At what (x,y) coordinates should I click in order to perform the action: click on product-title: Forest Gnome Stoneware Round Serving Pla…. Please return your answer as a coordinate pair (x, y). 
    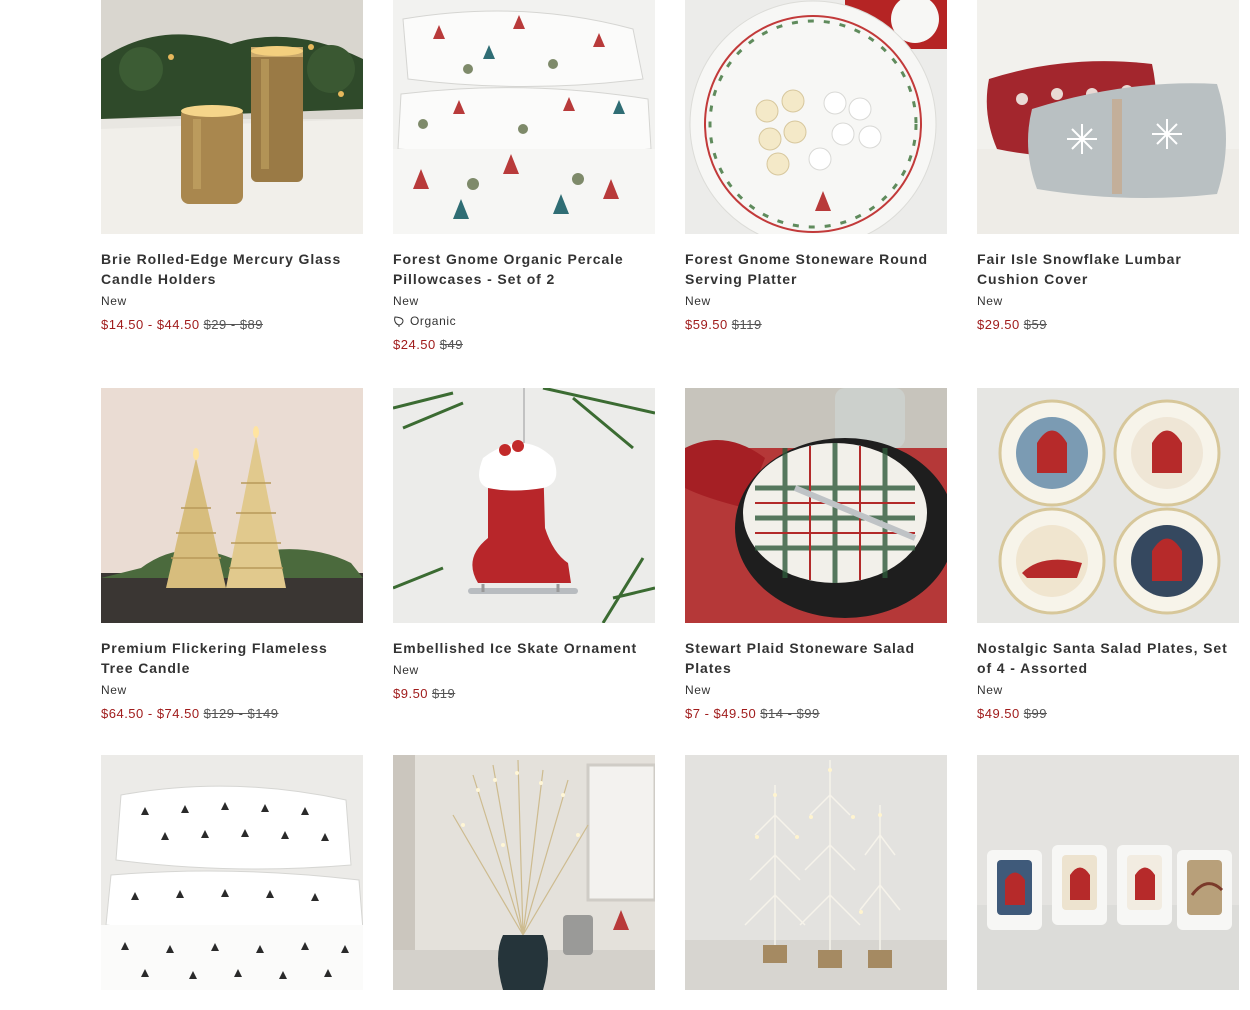
    Looking at the image, I should click on (816, 269).